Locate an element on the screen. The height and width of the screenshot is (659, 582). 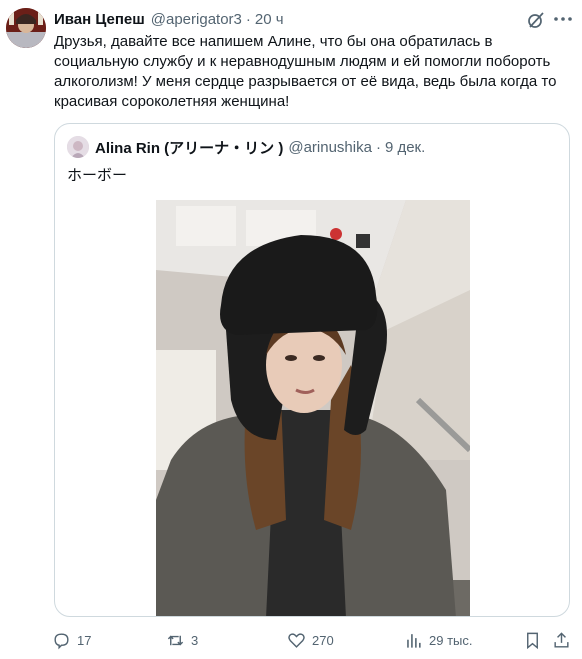
bookmark-button is located at coordinates (532, 640).